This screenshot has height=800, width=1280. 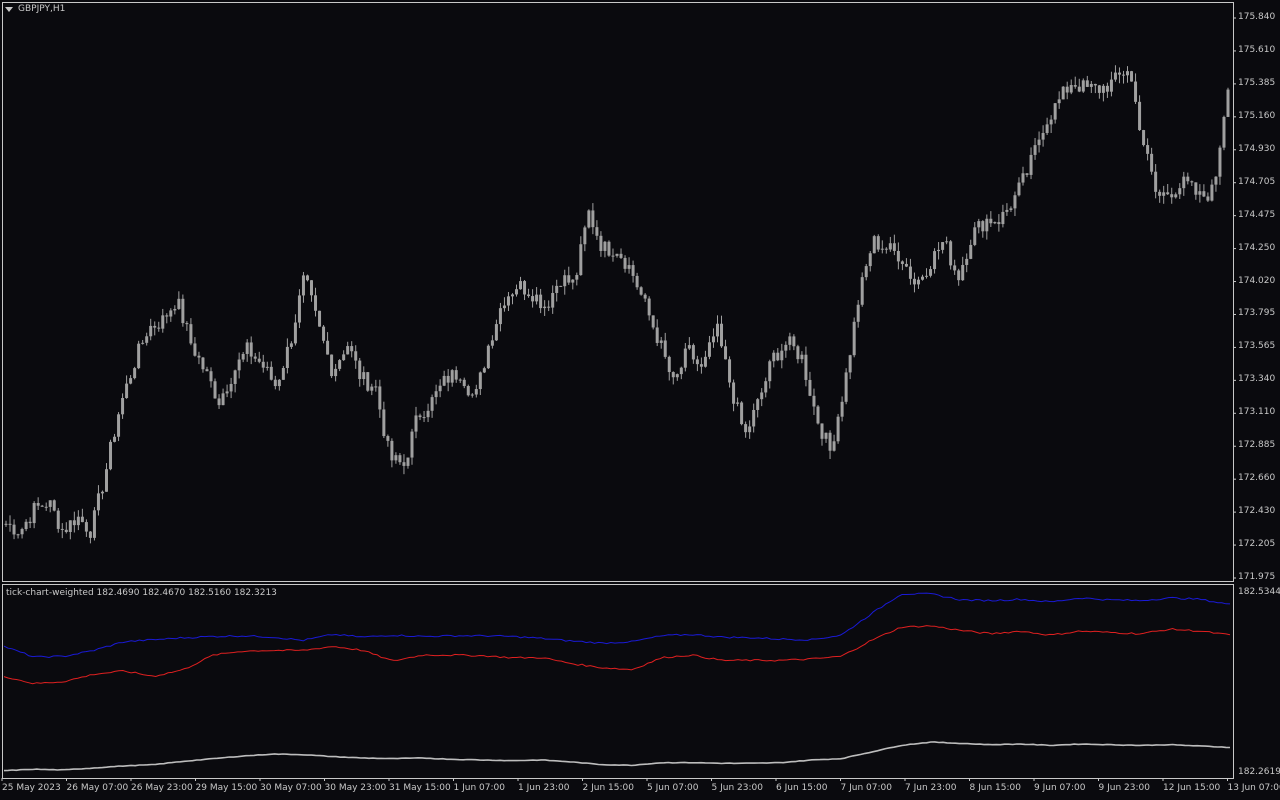 I want to click on indicator-axis-label: 182.2619, so click(x=1259, y=772).